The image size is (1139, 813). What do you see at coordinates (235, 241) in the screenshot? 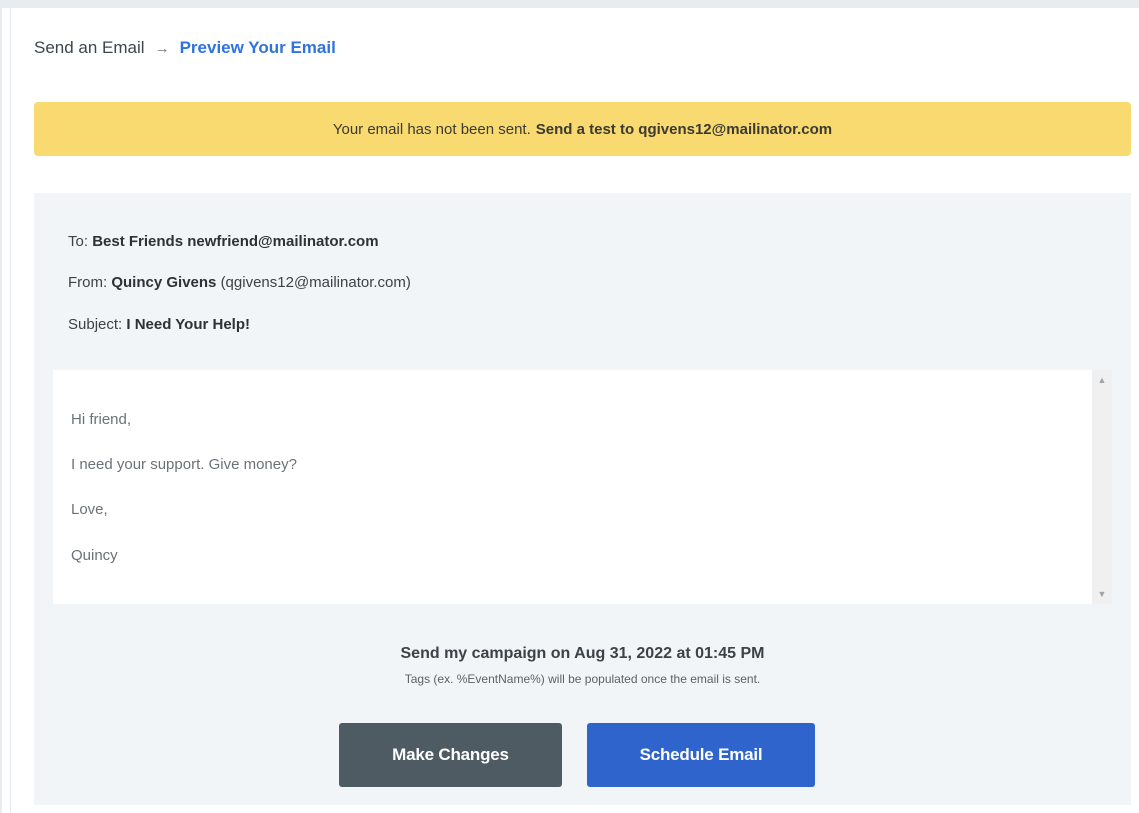
I see `to-value: Best Friends newfriend@mailinator.com` at bounding box center [235, 241].